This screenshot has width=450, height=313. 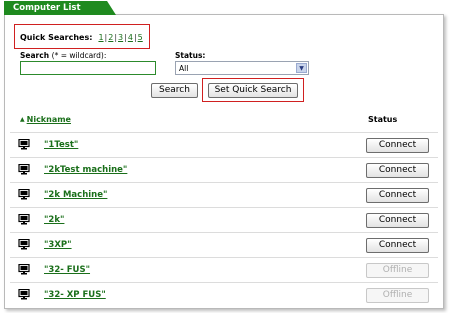 I want to click on search-label: Search (* = wildcard):, so click(x=63, y=55).